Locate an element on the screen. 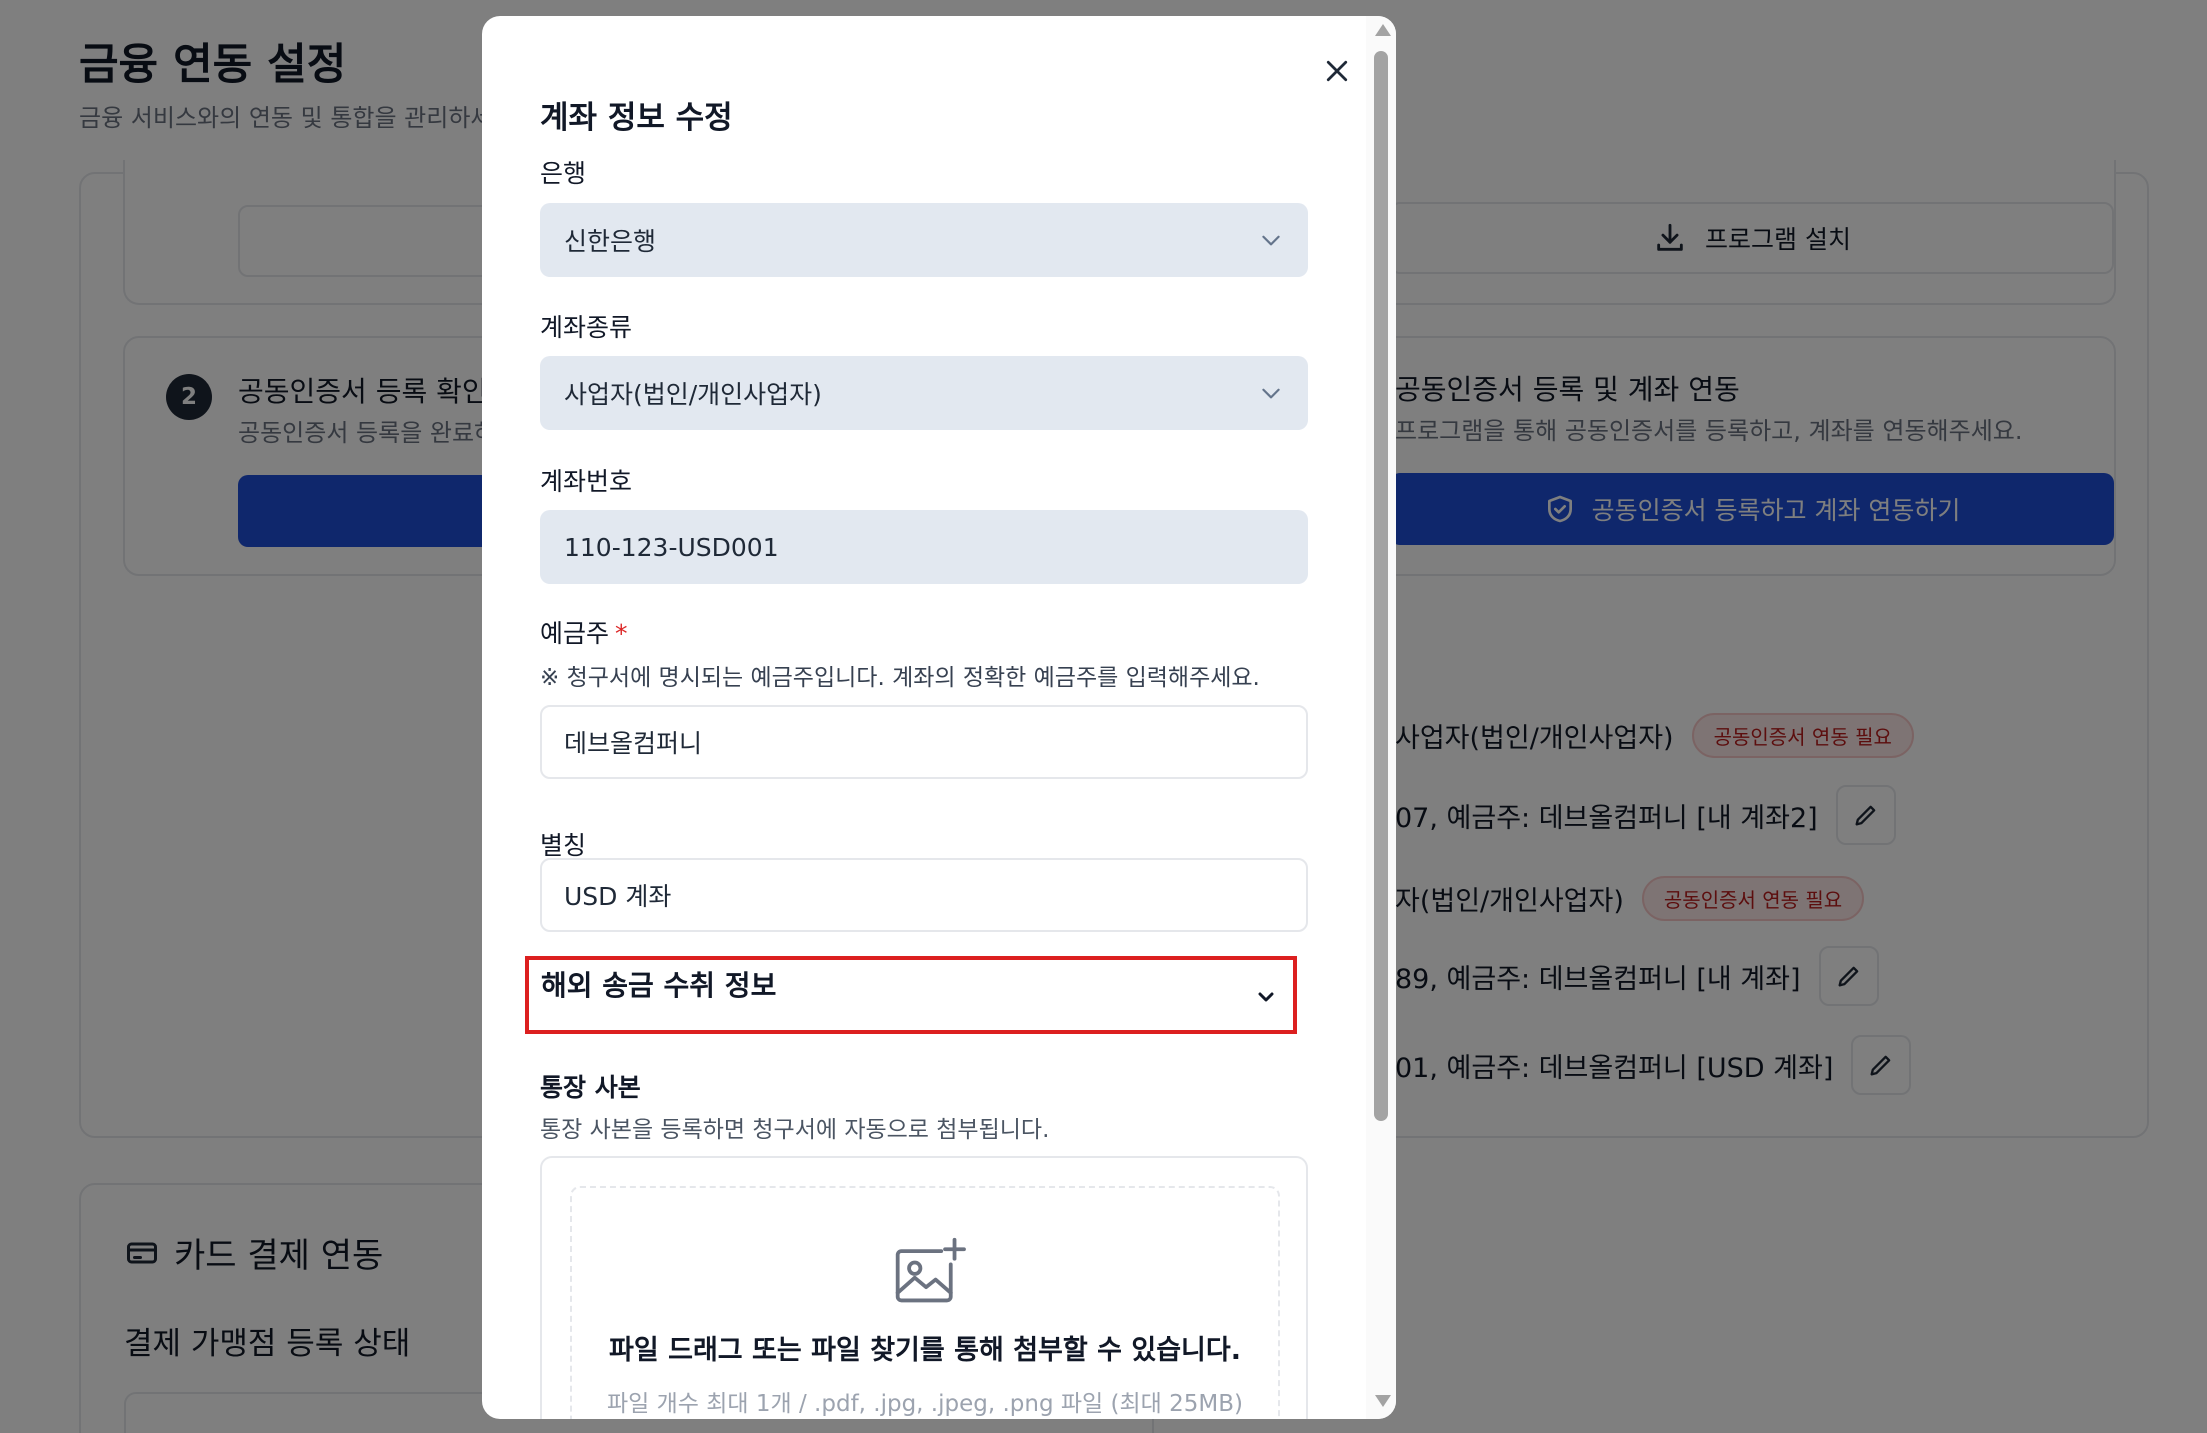  bank-select: 신한은행 is located at coordinates (924, 240).